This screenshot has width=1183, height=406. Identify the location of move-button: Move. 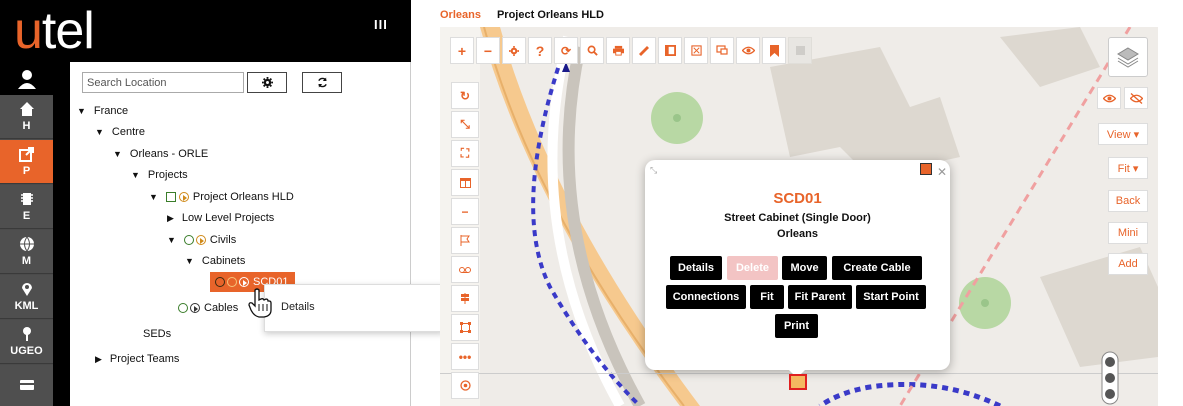
(804, 268).